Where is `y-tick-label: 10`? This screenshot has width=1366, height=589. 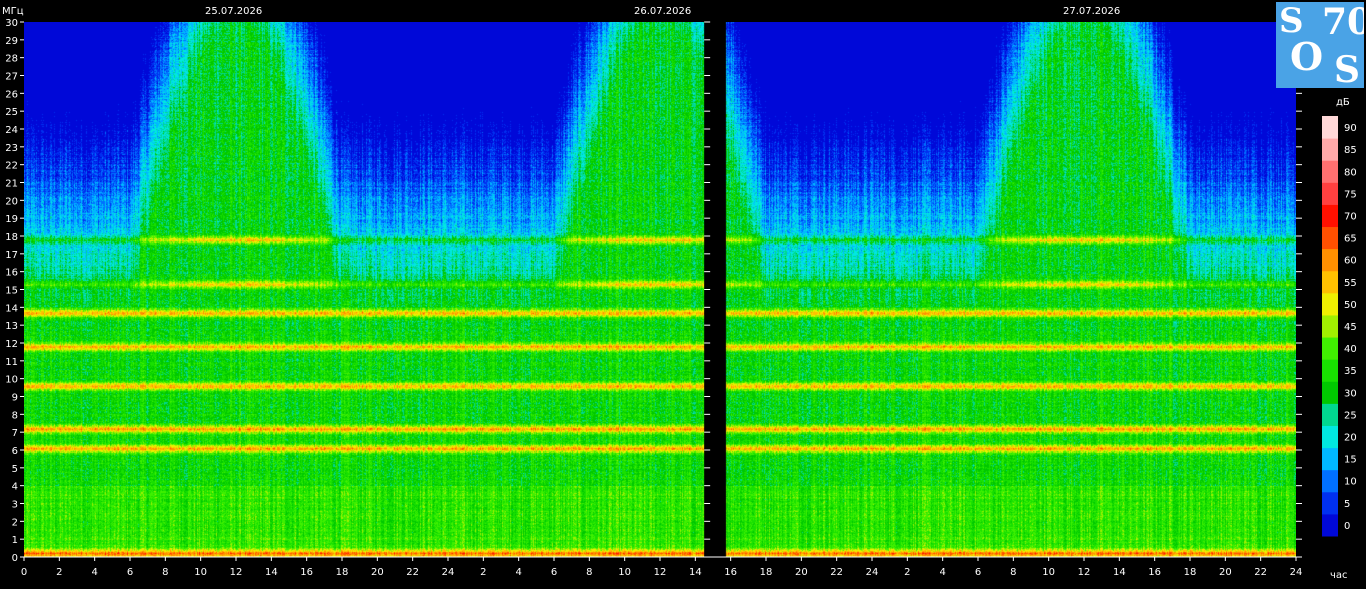
y-tick-label: 10 is located at coordinates (11, 380).